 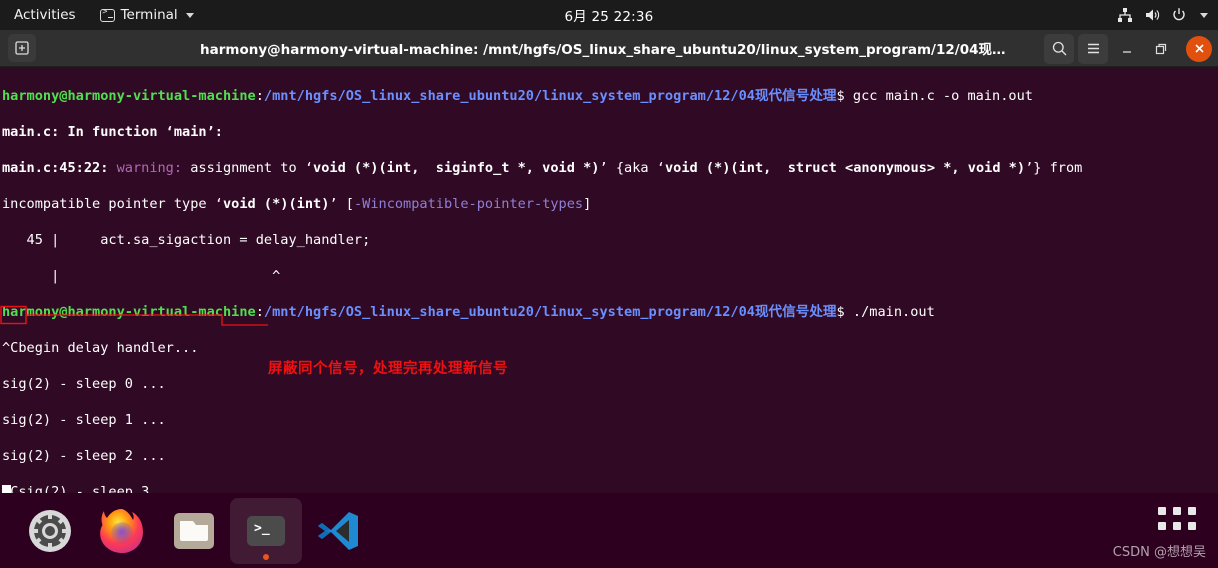 What do you see at coordinates (1054, 168) in the screenshot?
I see `warn-body-3: ’} from` at bounding box center [1054, 168].